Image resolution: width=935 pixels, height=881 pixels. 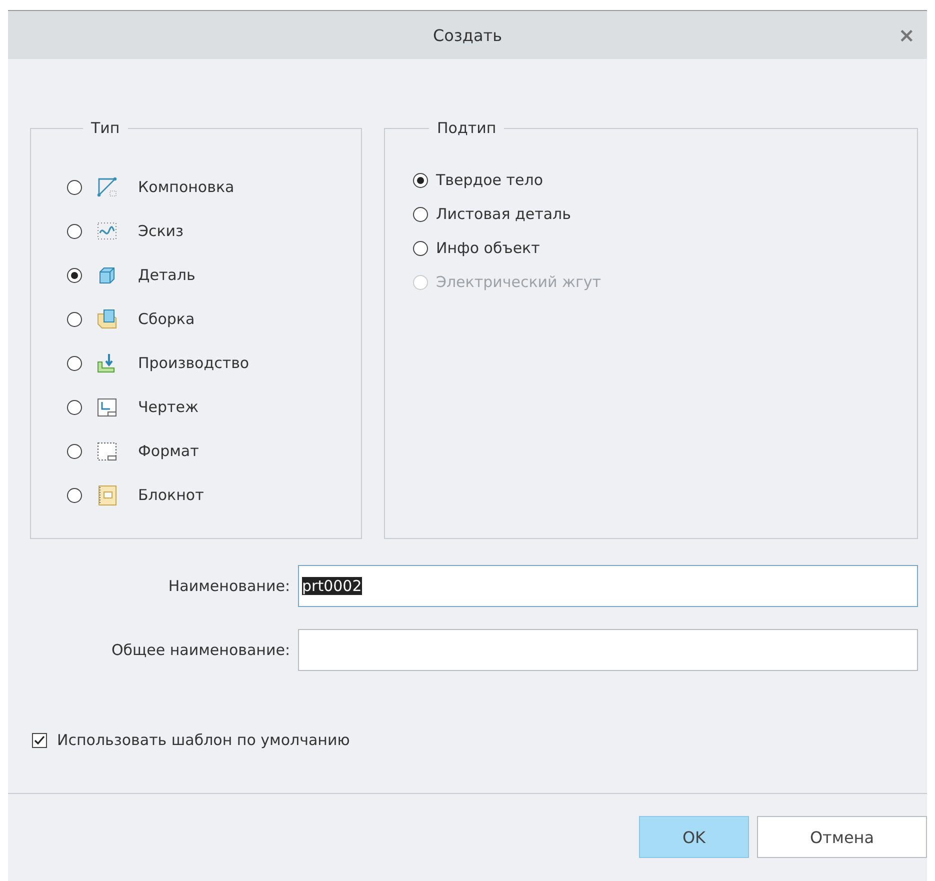 I want to click on option-label: Сборка, so click(x=166, y=319).